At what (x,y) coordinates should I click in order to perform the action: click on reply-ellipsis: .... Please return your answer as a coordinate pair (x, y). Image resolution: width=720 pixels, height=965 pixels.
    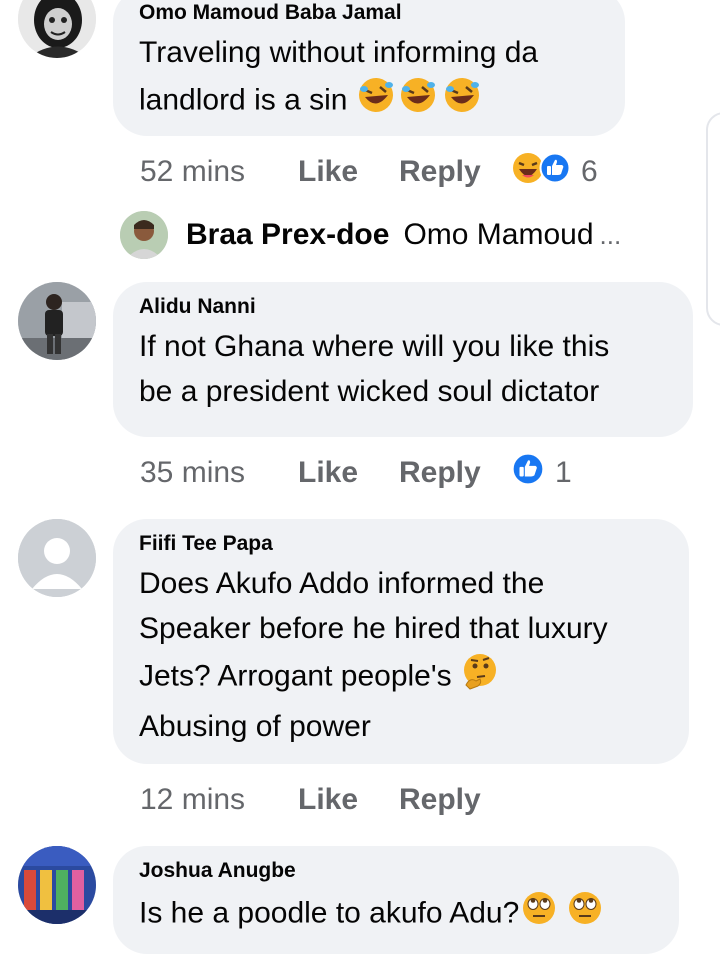
    Looking at the image, I should click on (610, 234).